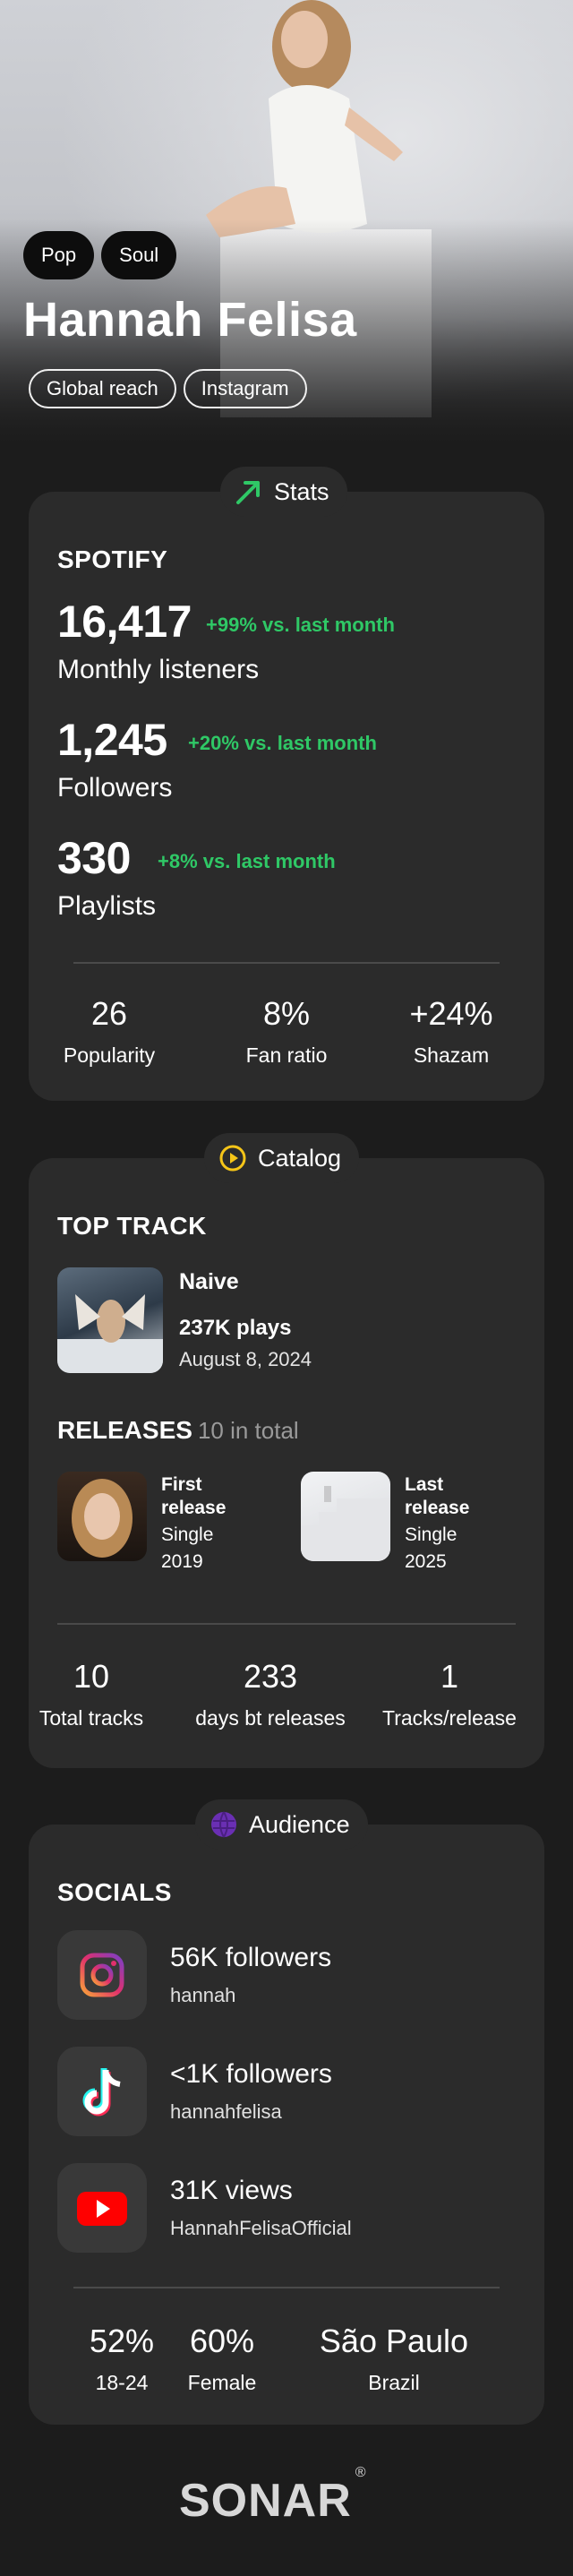  Describe the element at coordinates (265, 2501) in the screenshot. I see `sonar-wordmark: SONAR` at that location.